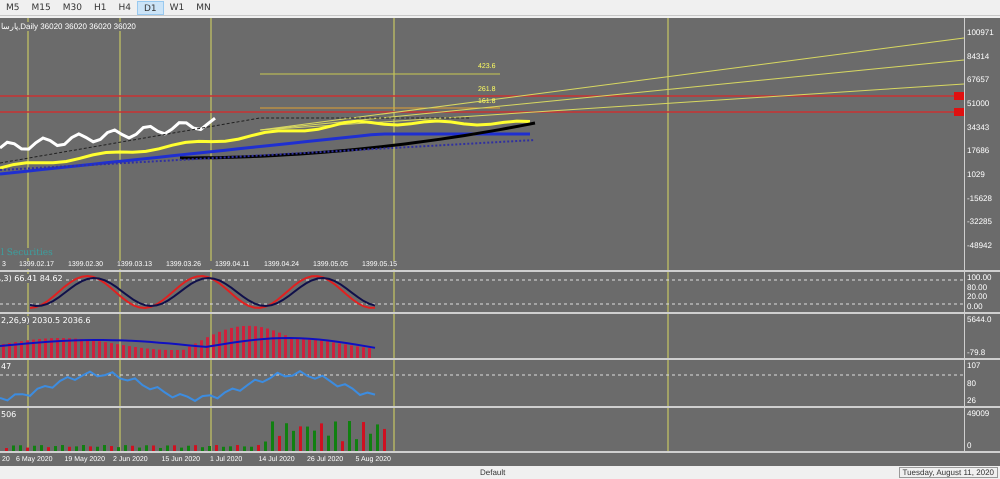 This screenshot has width=1000, height=479. What do you see at coordinates (6, 366) in the screenshot?
I see `indicator-label: 47` at bounding box center [6, 366].